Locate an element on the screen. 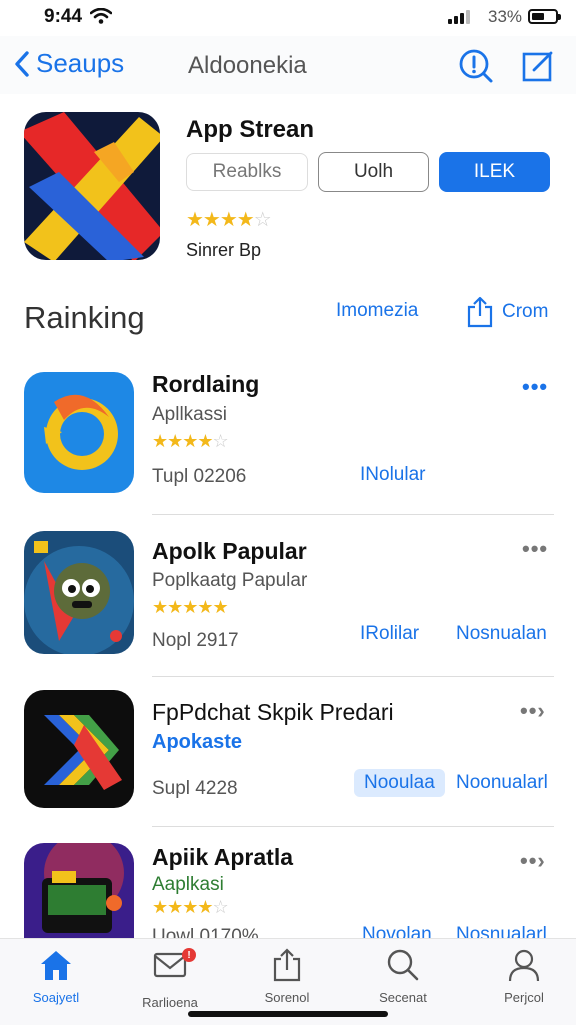 The height and width of the screenshot is (1025, 576). tab-search: Secenat is located at coordinates (403, 976).